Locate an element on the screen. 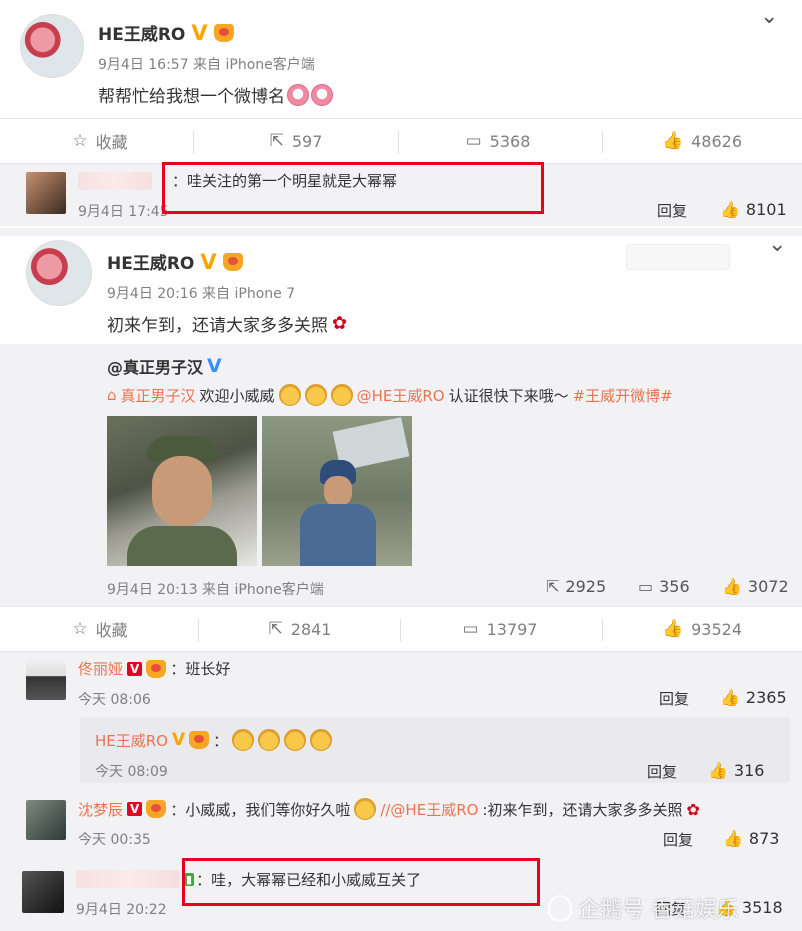  repost-like-count: 👍 3072 is located at coordinates (755, 586).